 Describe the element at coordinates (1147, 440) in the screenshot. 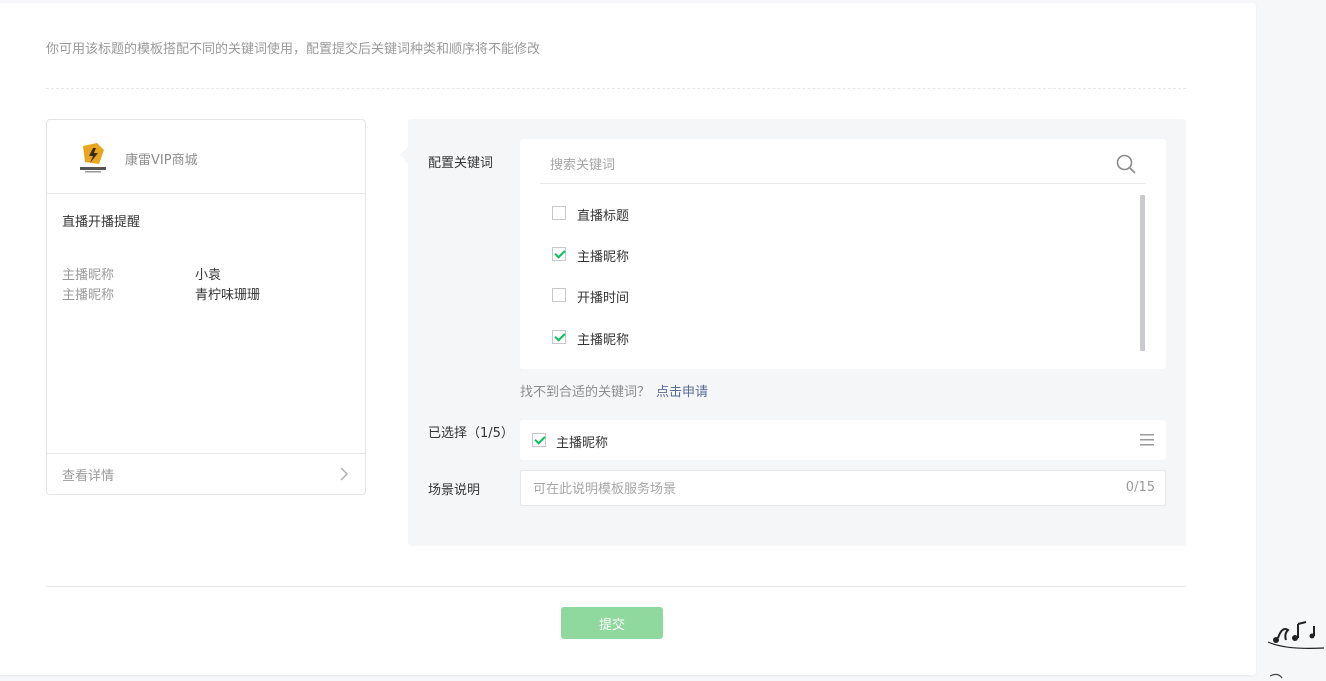

I see `drag-handle-icon` at that location.